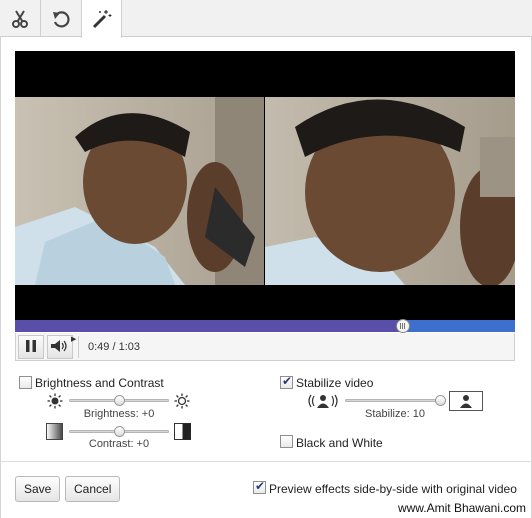 This screenshot has width=532, height=518. I want to click on tab-effects, so click(101, 19).